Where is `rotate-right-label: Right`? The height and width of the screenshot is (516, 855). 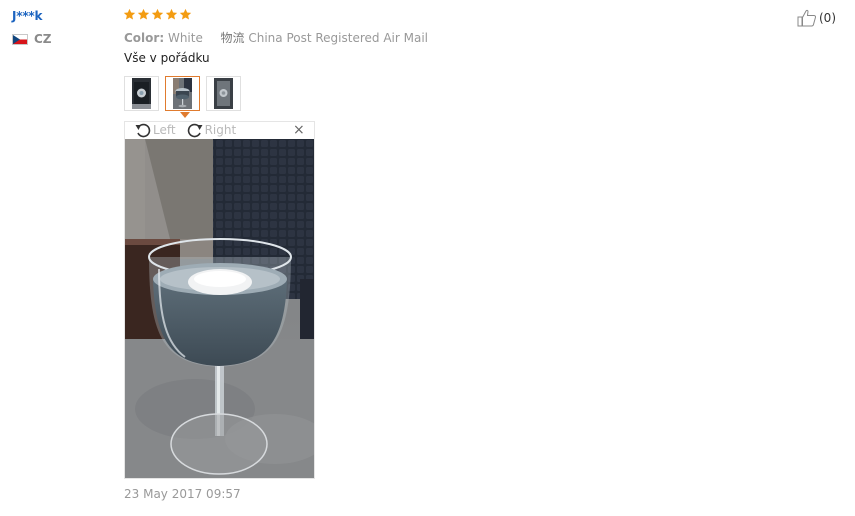
rotate-right-label: Right is located at coordinates (220, 130).